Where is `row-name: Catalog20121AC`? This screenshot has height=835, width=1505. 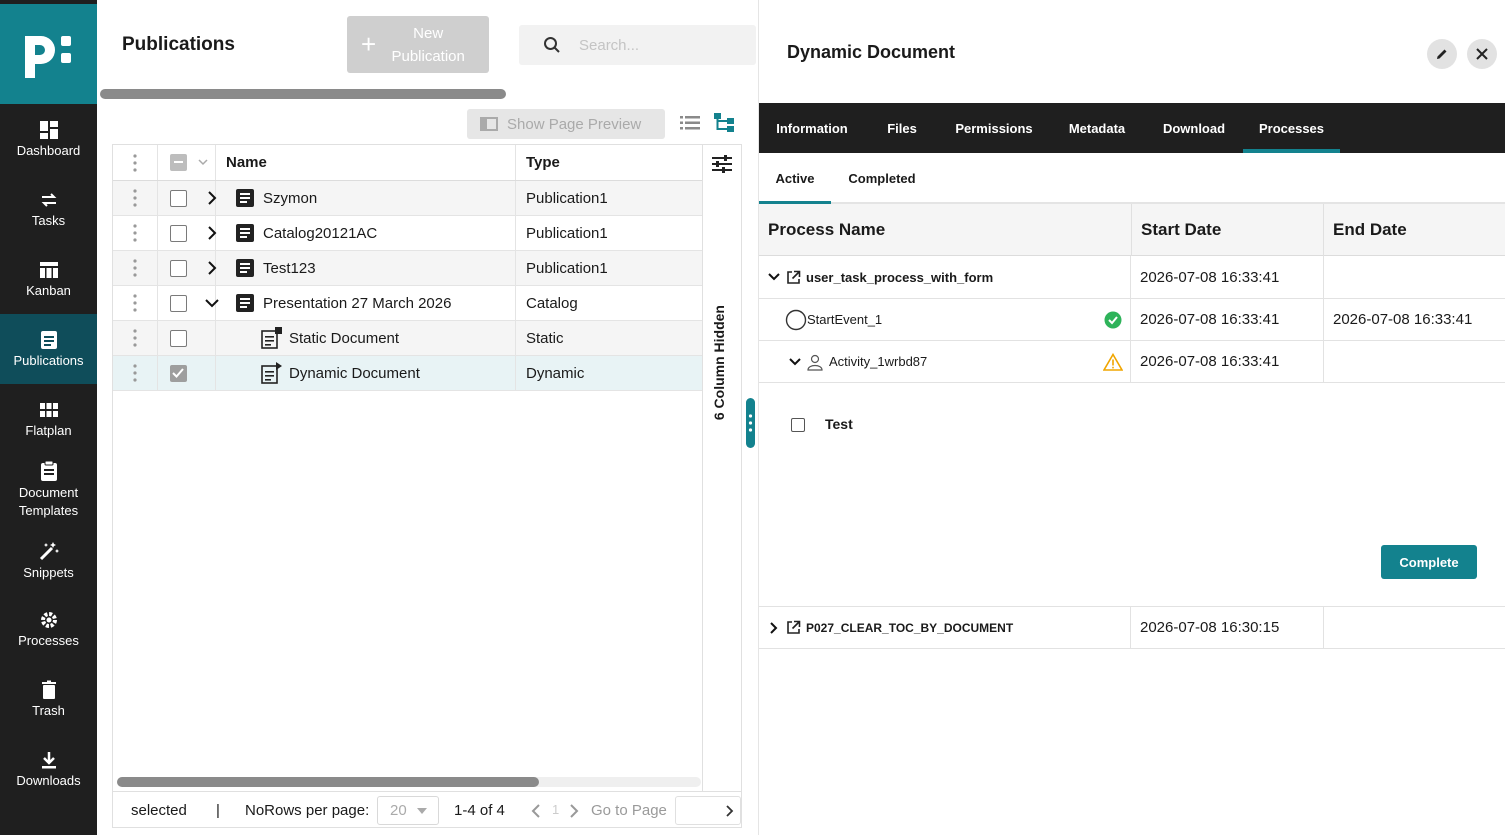
row-name: Catalog20121AC is located at coordinates (320, 233).